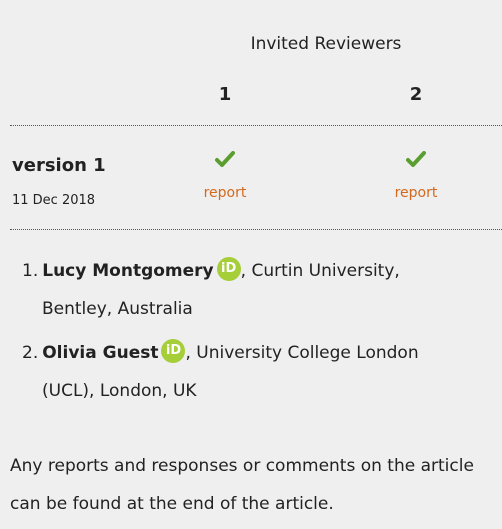 Image resolution: width=502 pixels, height=529 pixels. What do you see at coordinates (117, 309) in the screenshot?
I see `reviewer-affiliation-cont: Bentley, Australia` at bounding box center [117, 309].